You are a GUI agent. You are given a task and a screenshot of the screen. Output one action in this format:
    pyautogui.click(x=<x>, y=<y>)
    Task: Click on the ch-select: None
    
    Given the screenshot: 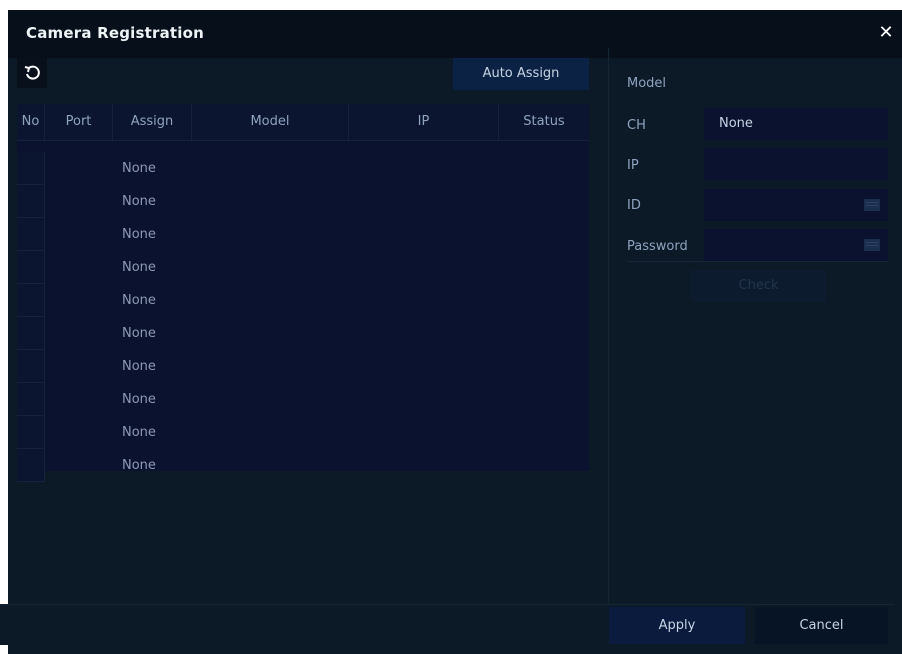 What is the action you would take?
    pyautogui.click(x=796, y=124)
    